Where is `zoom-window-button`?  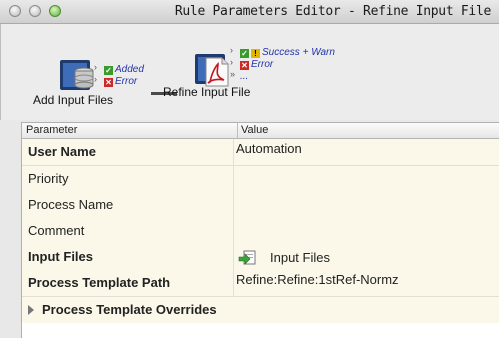 zoom-window-button is located at coordinates (55, 11).